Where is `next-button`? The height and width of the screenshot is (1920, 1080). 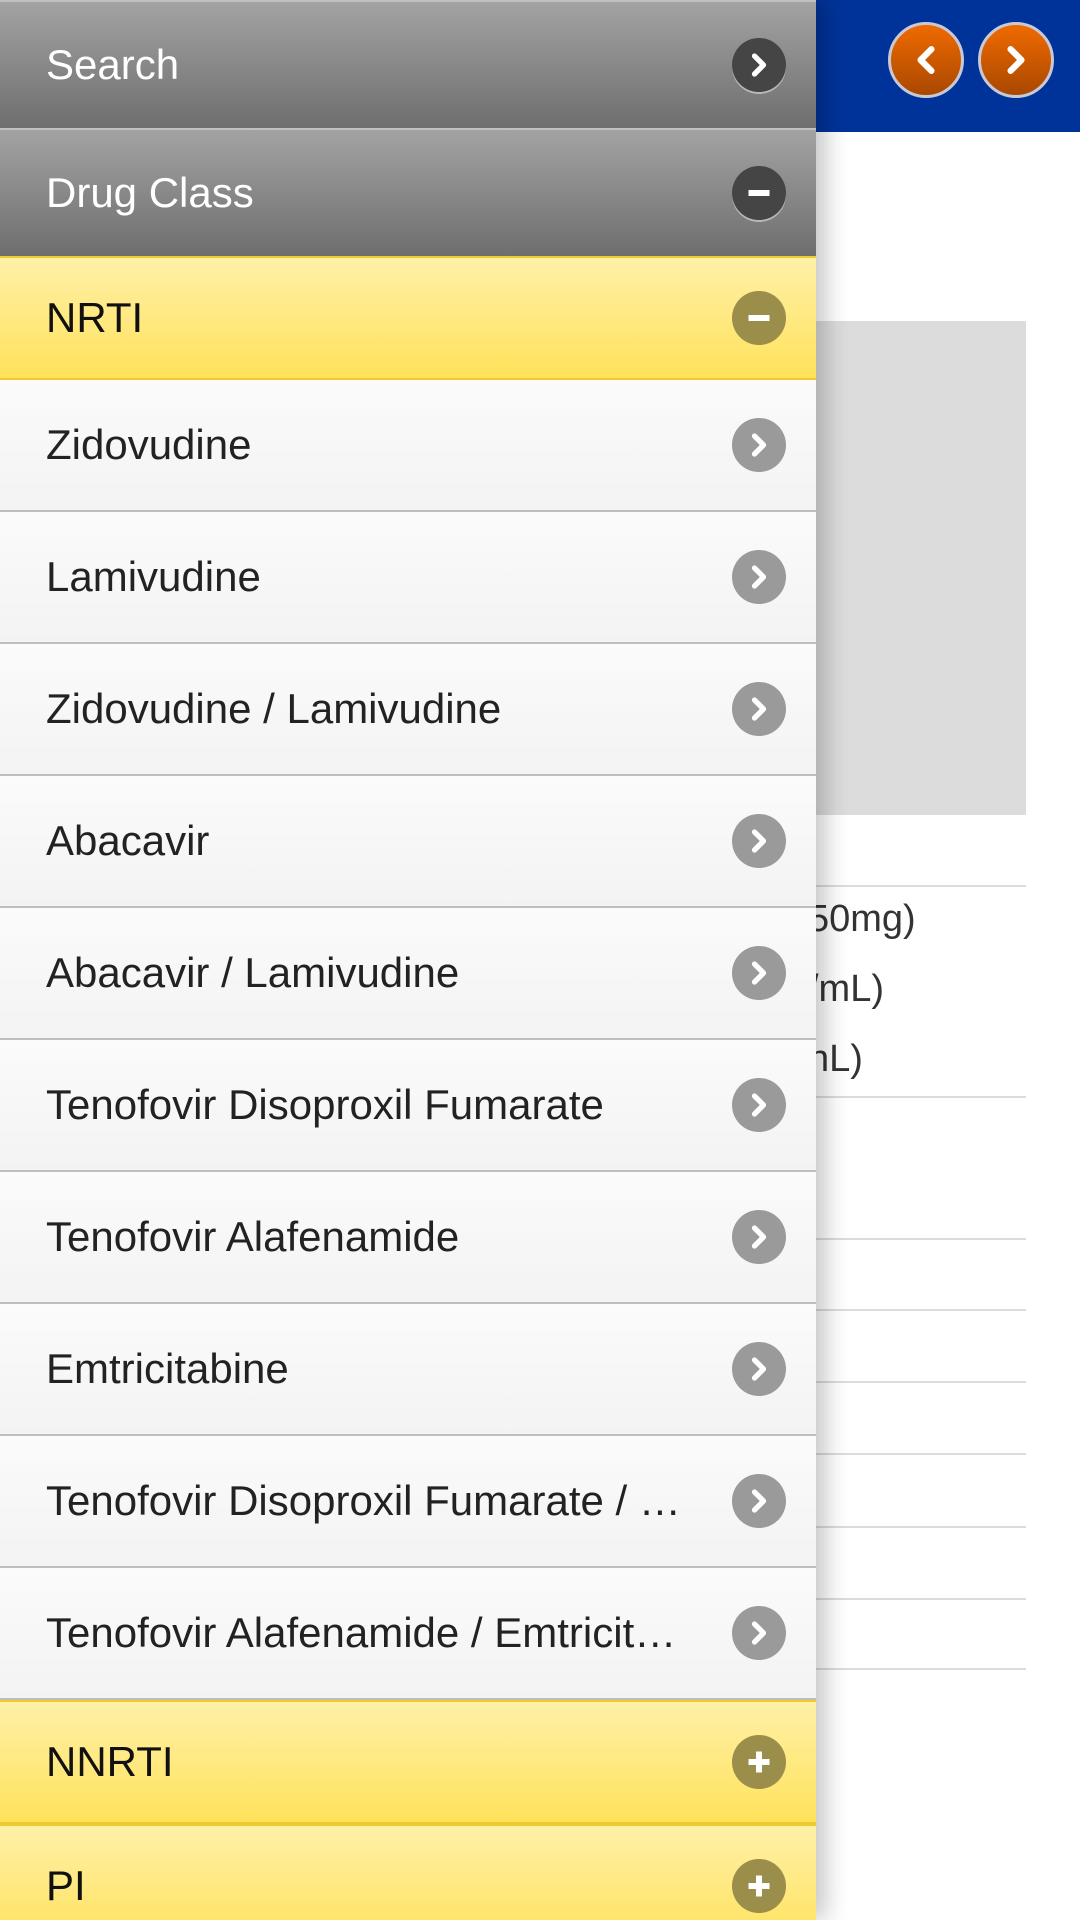 next-button is located at coordinates (1016, 60).